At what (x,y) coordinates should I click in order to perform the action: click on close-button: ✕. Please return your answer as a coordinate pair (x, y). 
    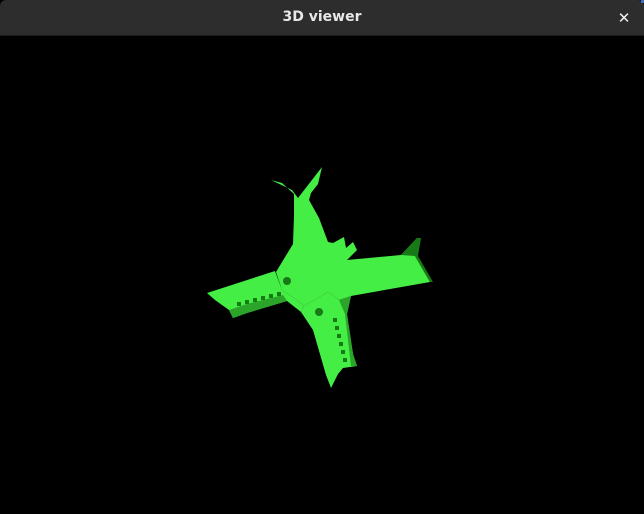
    Looking at the image, I should click on (624, 18).